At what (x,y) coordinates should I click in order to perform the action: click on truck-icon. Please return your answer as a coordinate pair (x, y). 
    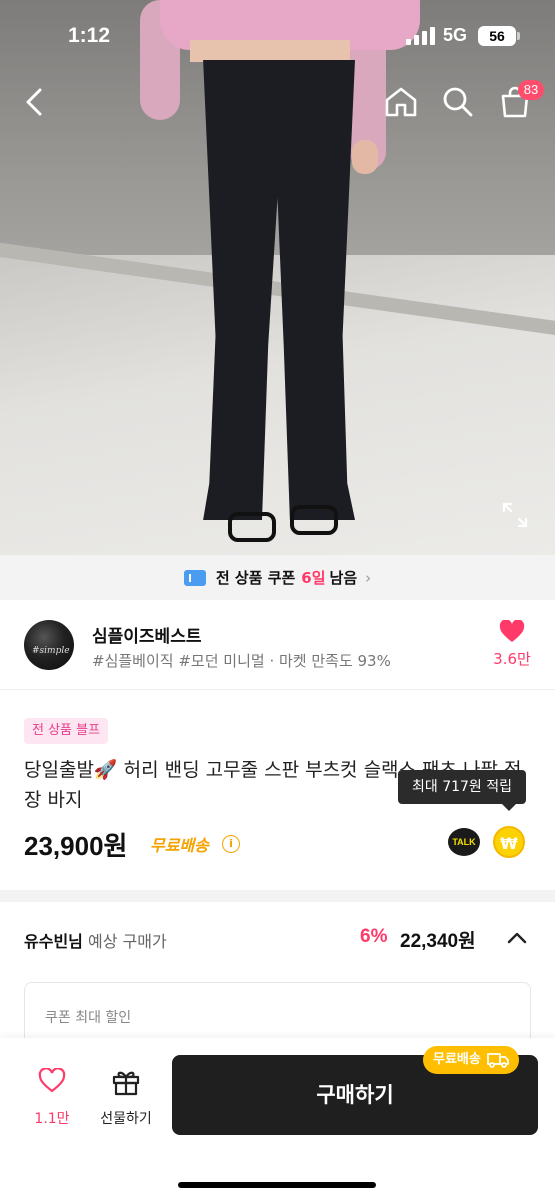
    Looking at the image, I should click on (497, 1060).